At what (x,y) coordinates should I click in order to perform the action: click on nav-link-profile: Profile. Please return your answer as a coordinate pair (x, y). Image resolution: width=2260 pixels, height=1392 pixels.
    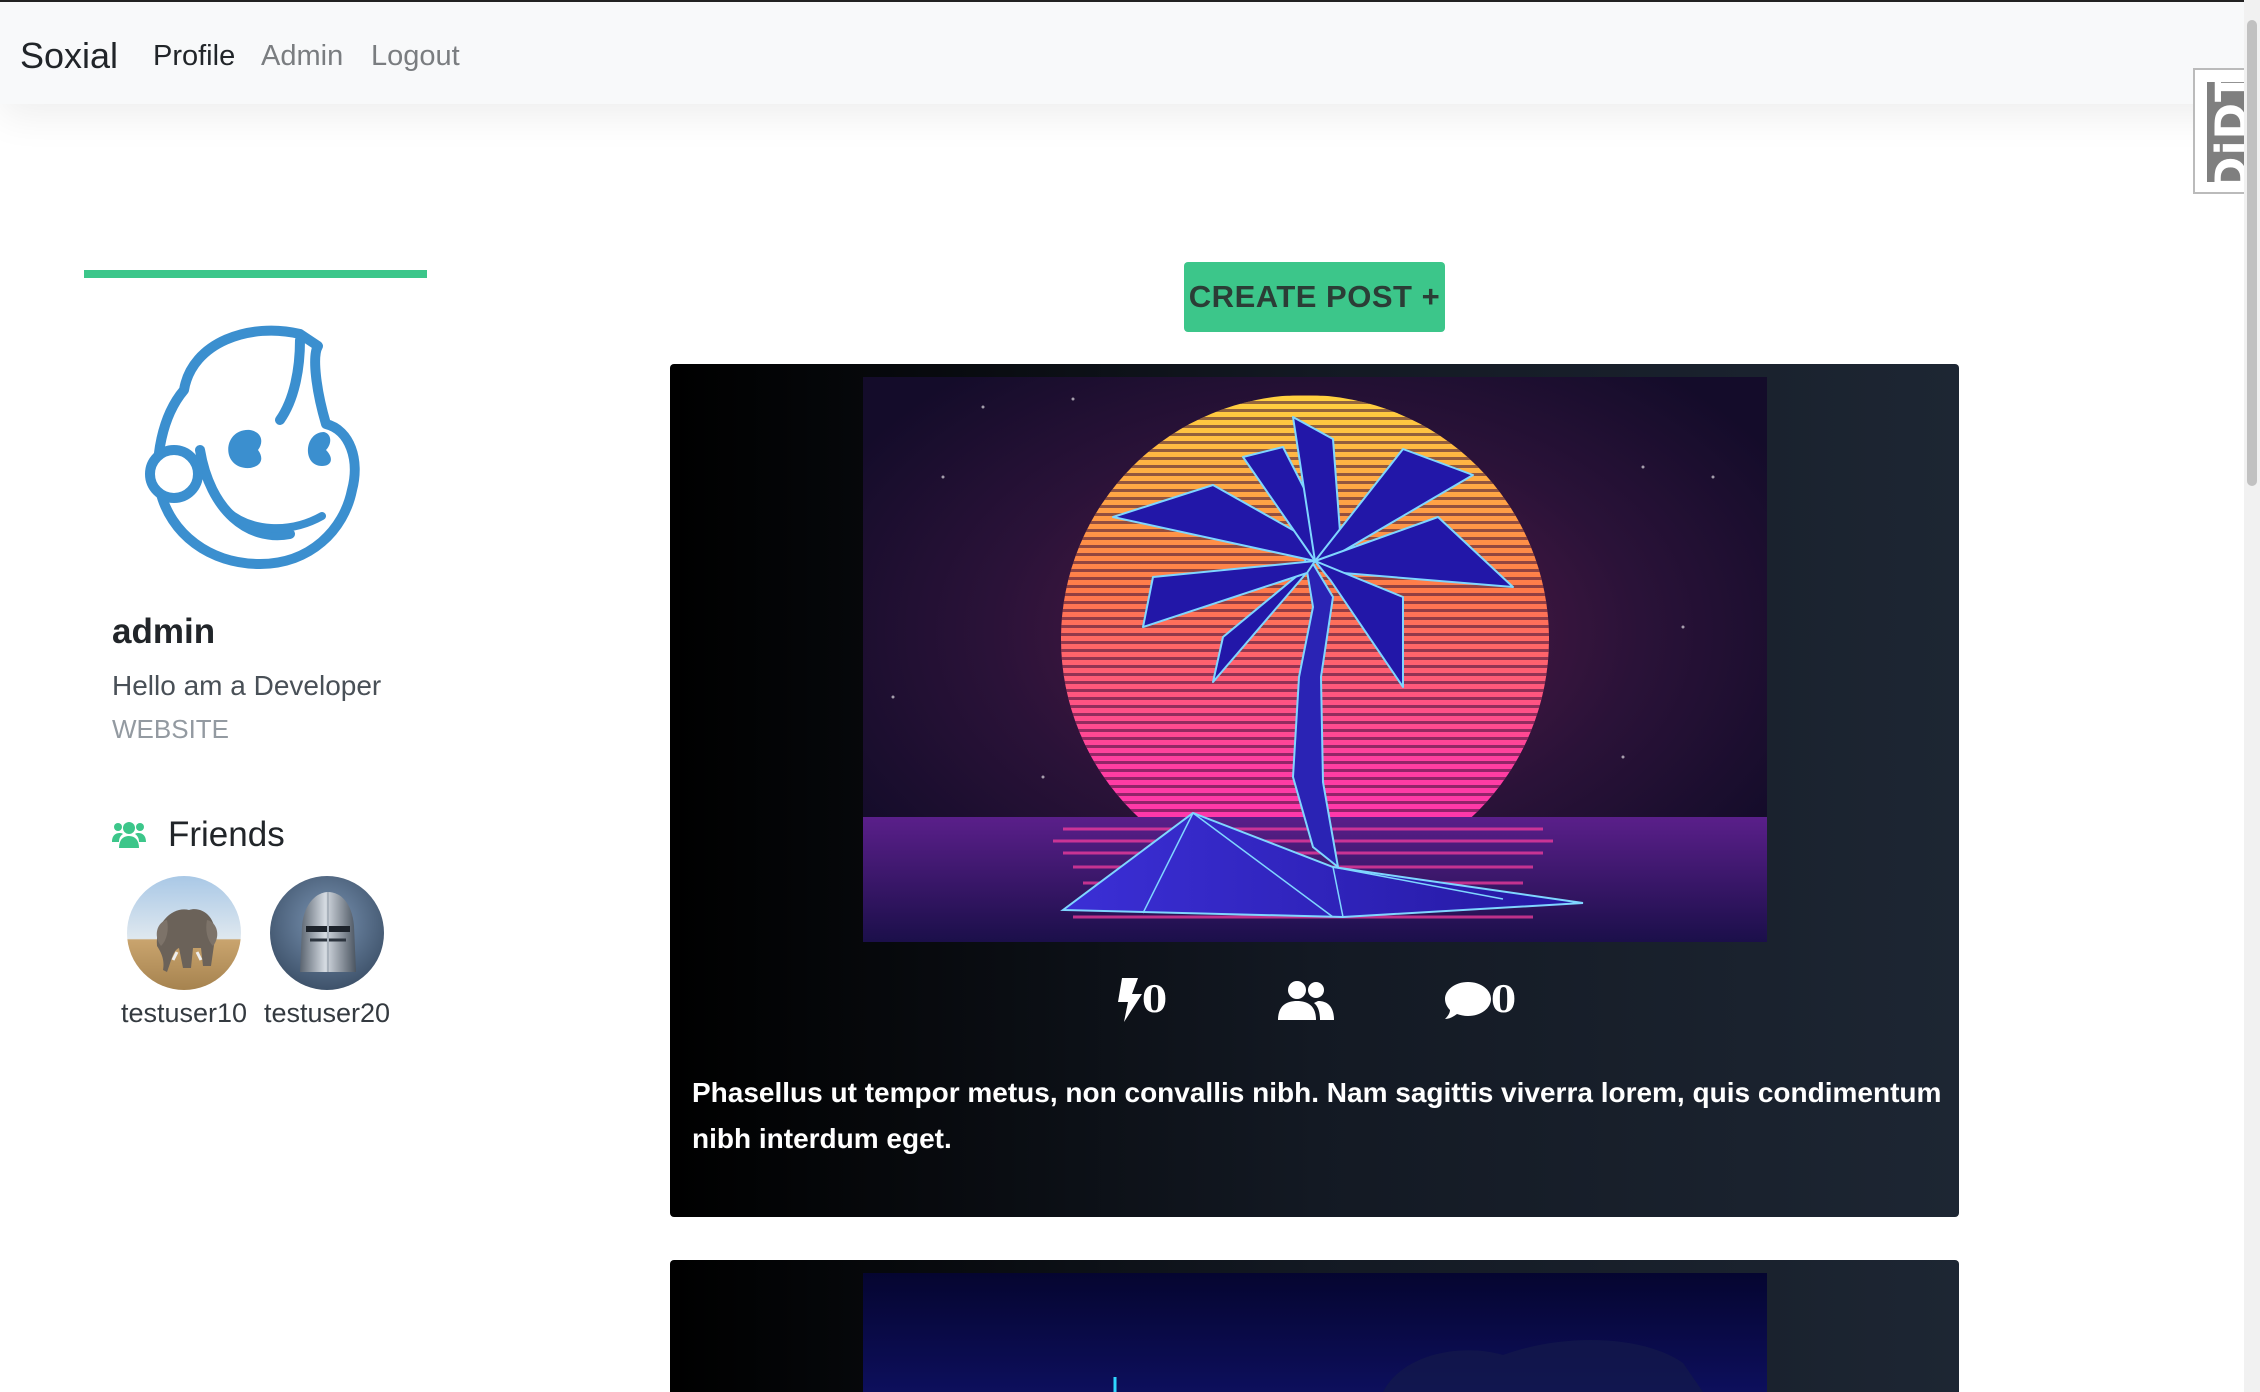
    Looking at the image, I should click on (194, 56).